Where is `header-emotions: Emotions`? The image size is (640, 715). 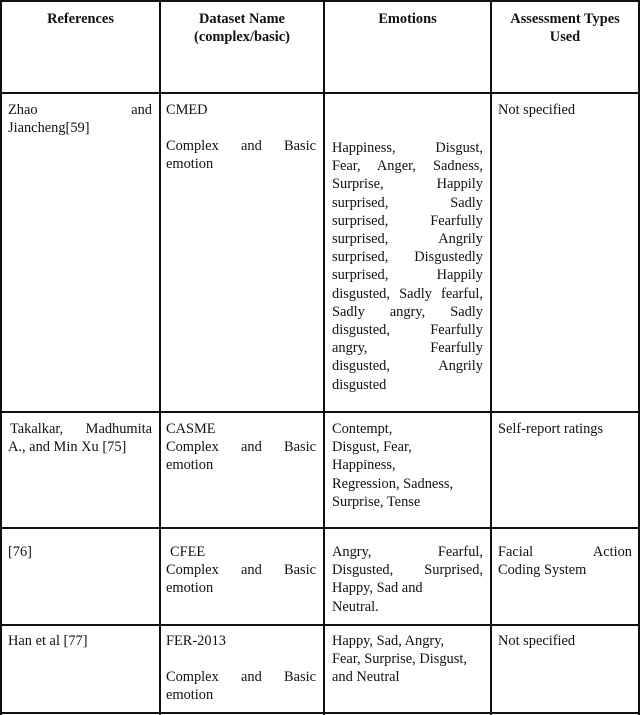
header-emotions: Emotions is located at coordinates (407, 19).